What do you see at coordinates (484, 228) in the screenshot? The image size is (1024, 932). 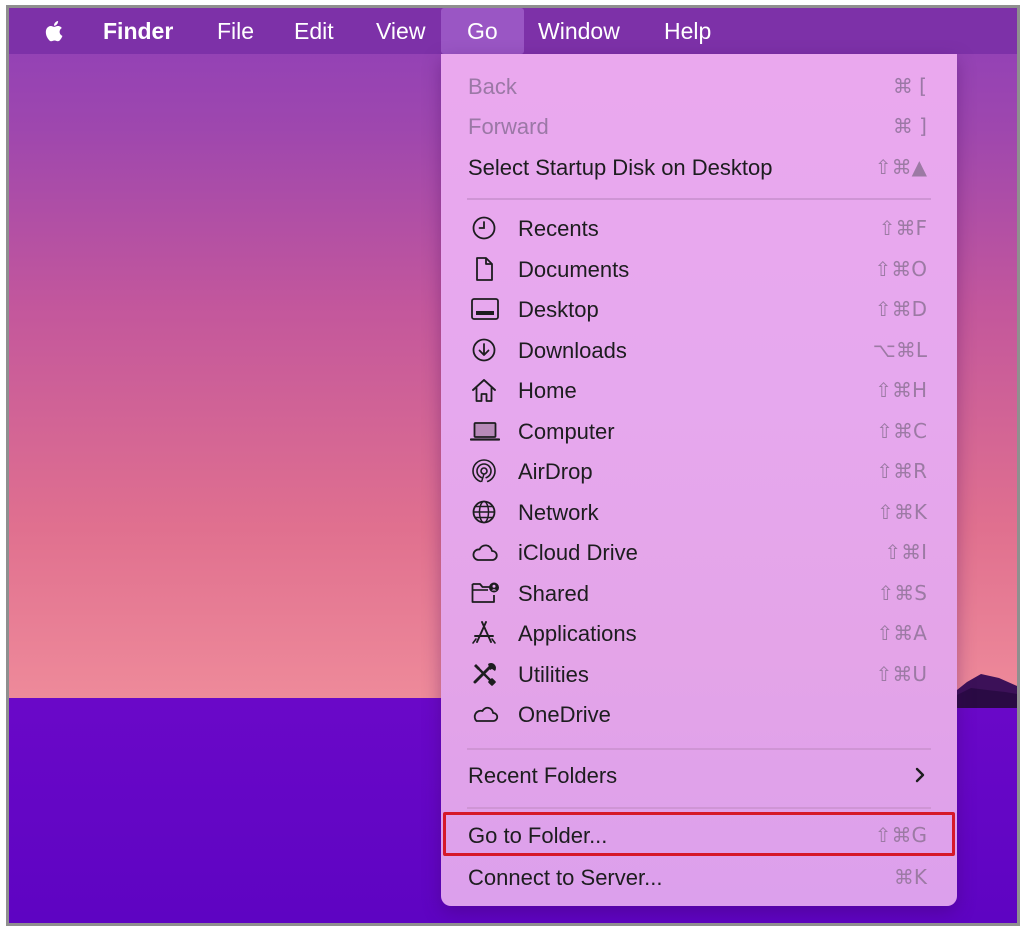 I see `clock-icon` at bounding box center [484, 228].